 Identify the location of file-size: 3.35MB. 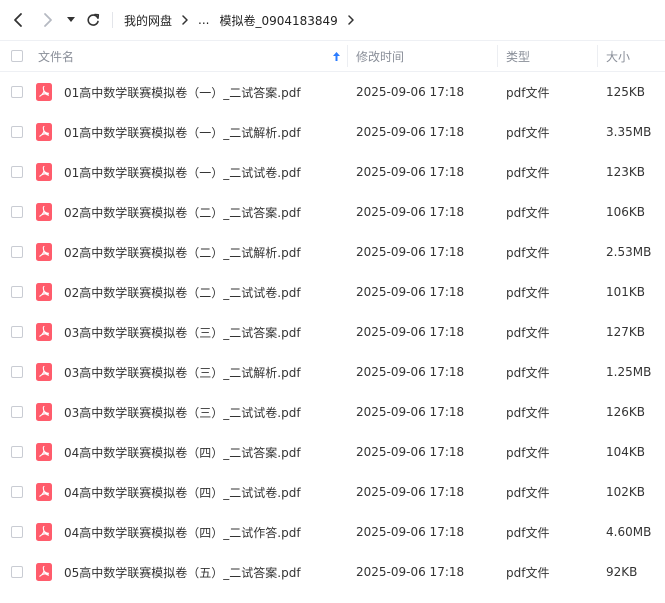
(629, 132).